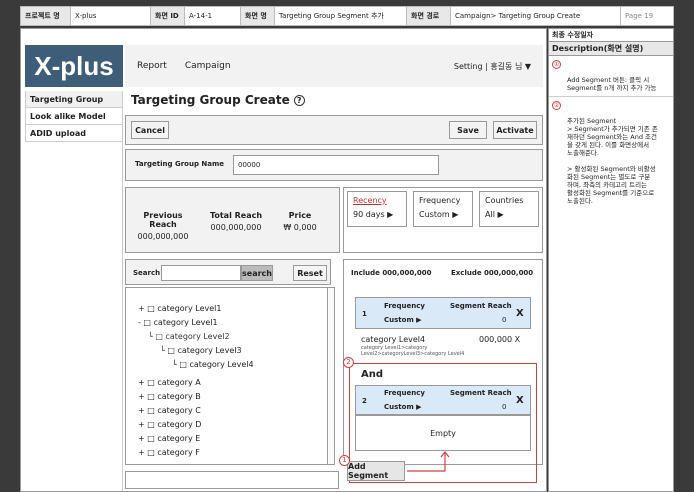  I want to click on price-label: Price, so click(300, 215).